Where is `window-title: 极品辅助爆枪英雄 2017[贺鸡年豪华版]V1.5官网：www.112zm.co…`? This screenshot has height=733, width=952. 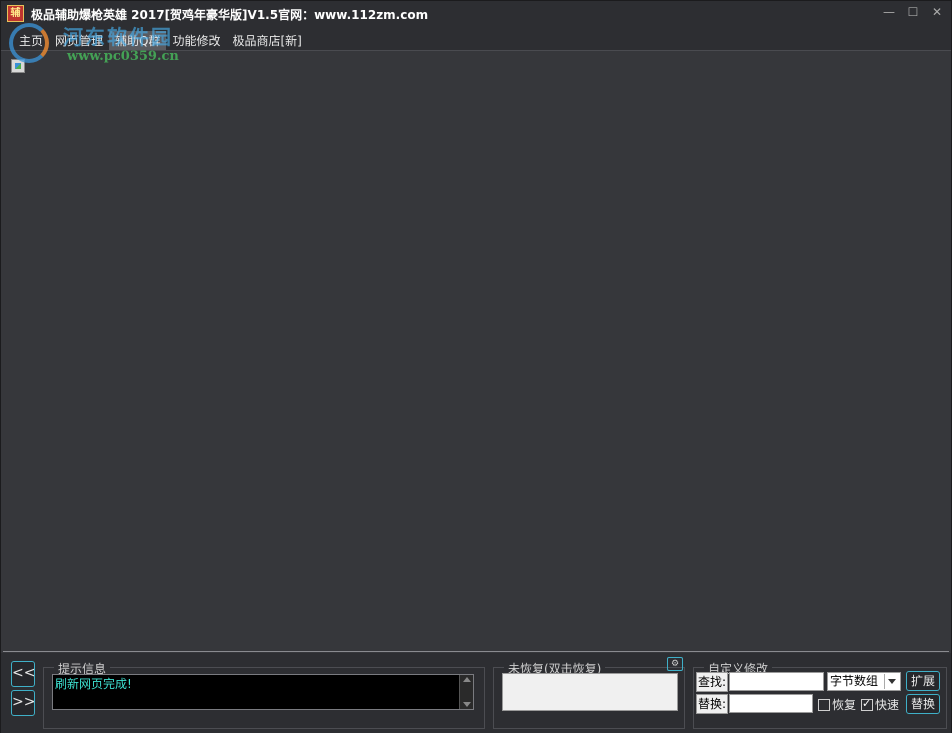
window-title: 极品辅助爆枪英雄 2017[贺鸡年豪华版]V1.5官网：www.112zm.co… is located at coordinates (230, 15).